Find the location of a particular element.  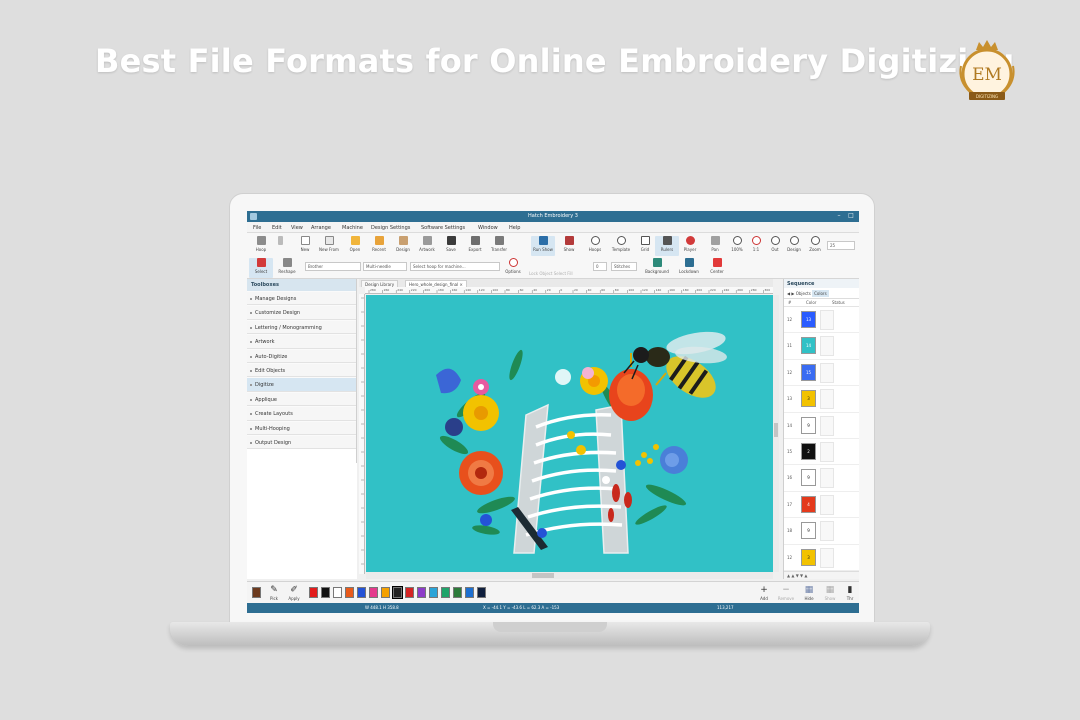

horizontal-scrollbar is located at coordinates (569, 575).